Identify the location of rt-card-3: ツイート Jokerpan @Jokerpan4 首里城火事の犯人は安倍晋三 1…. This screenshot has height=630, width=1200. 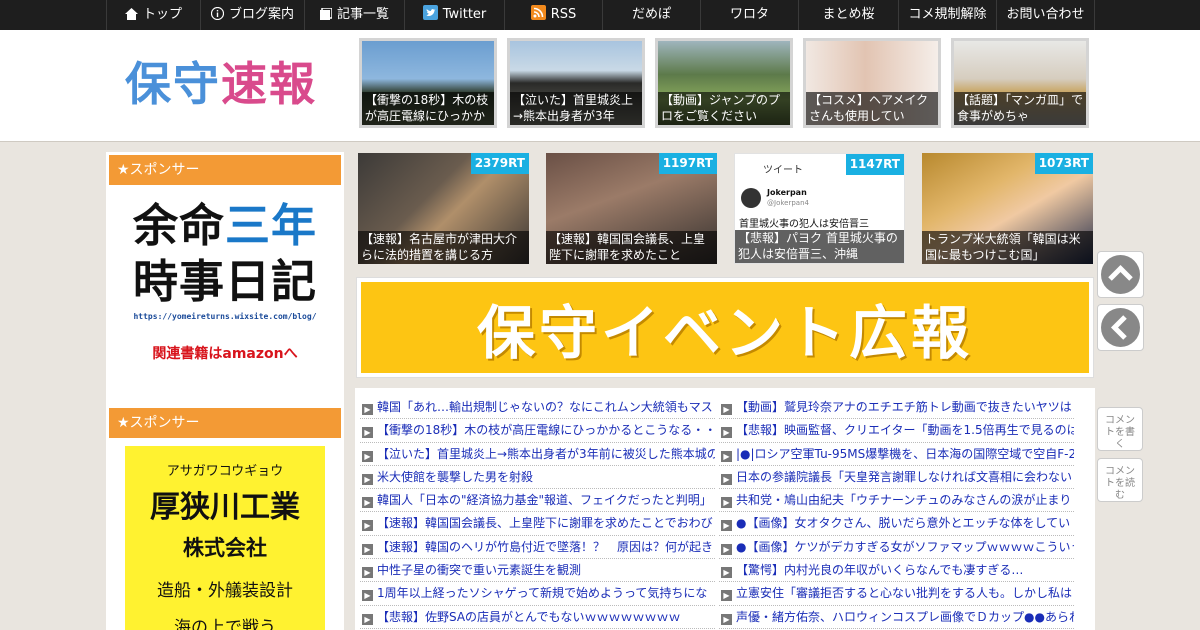
(819, 208).